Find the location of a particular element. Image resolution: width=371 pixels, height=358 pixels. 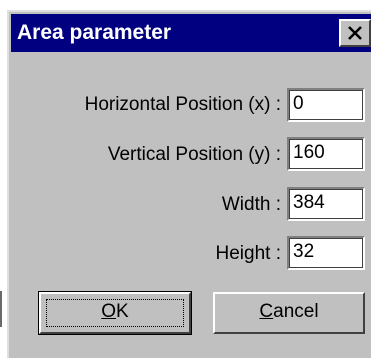

horizontal-position-label: Horizontal Position (x) : is located at coordinates (182, 104).